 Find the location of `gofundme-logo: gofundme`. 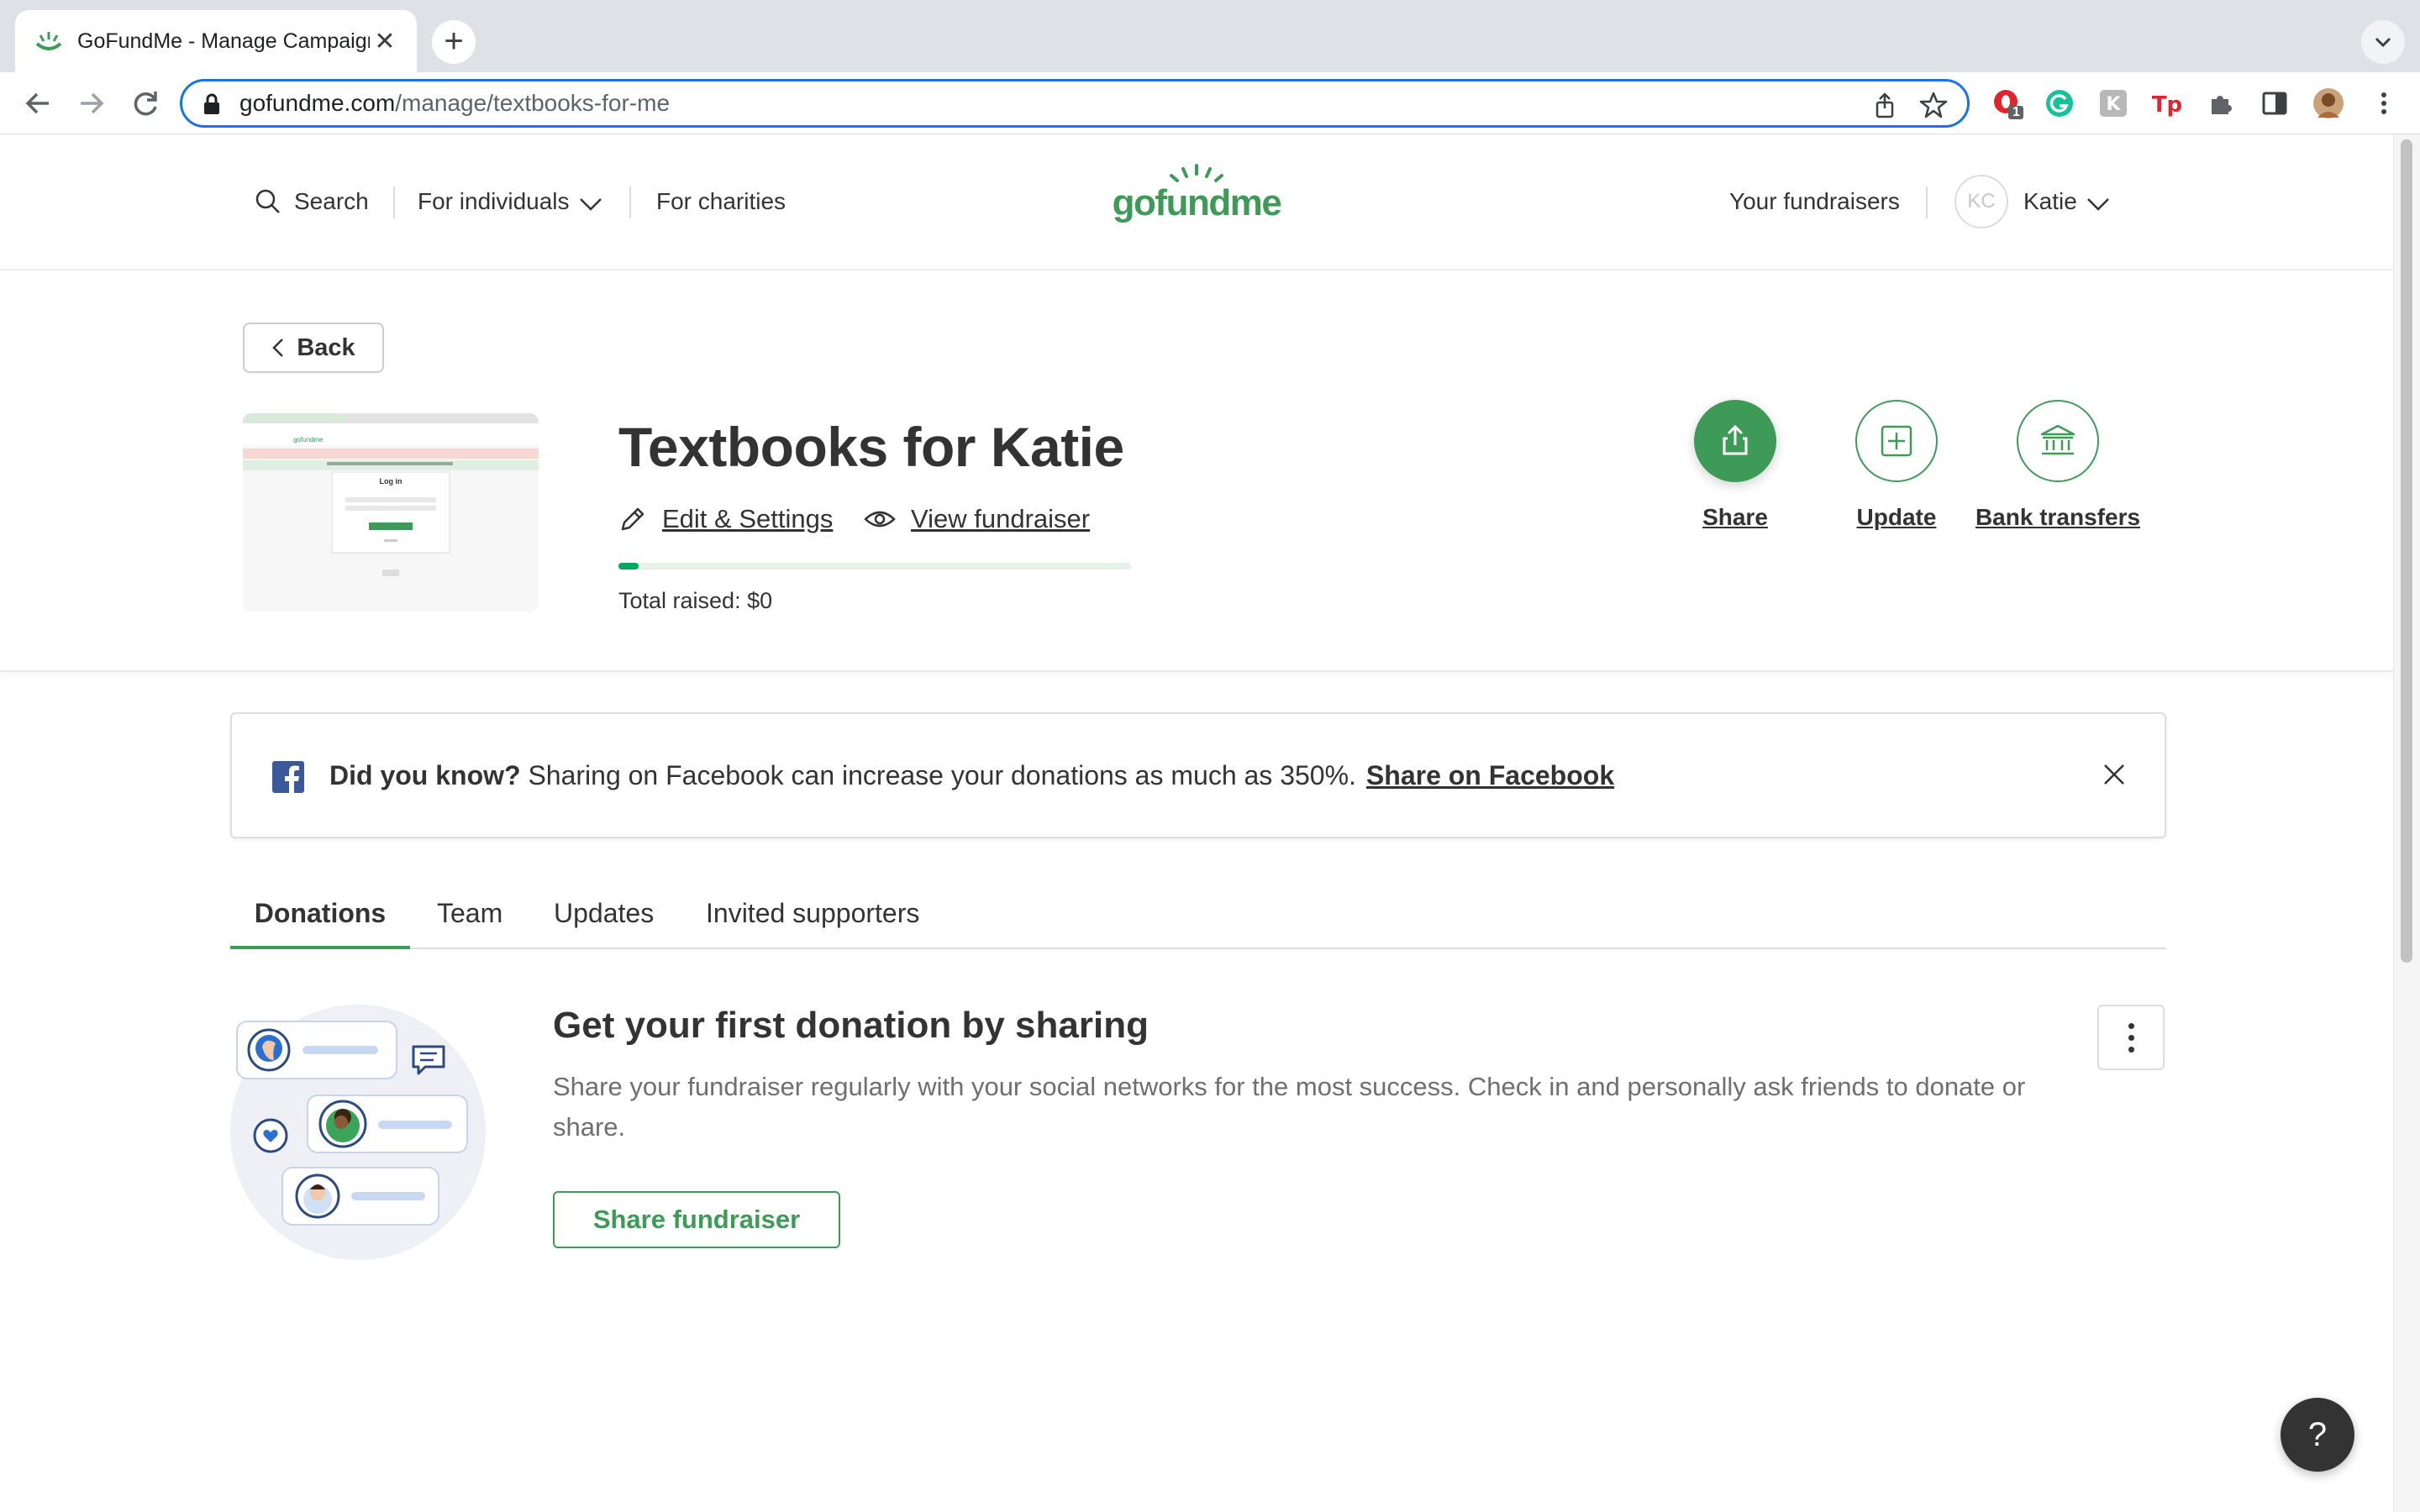

gofundme-logo: gofundme is located at coordinates (1196, 196).